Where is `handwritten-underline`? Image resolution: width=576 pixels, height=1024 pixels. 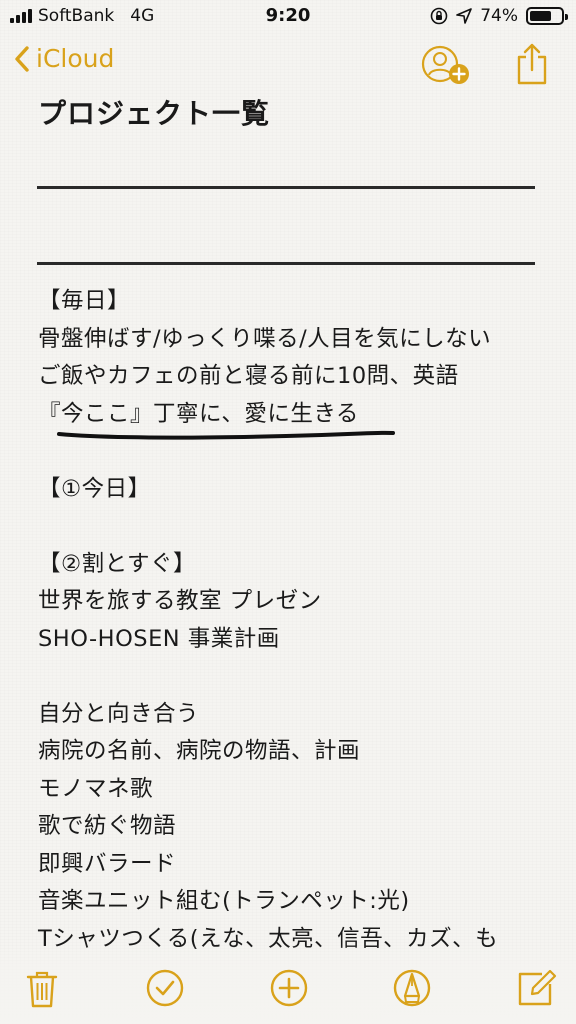 handwritten-underline is located at coordinates (226, 435).